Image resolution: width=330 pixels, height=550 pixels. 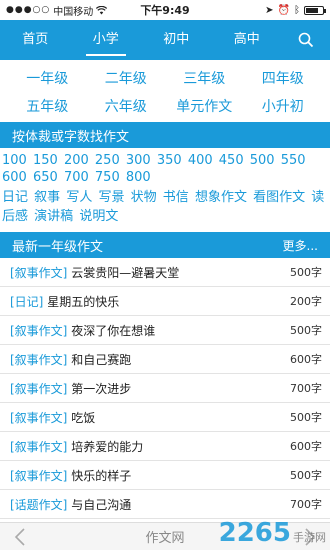 What do you see at coordinates (283, 10) in the screenshot?
I see `alarm-icon: ⏰` at bounding box center [283, 10].